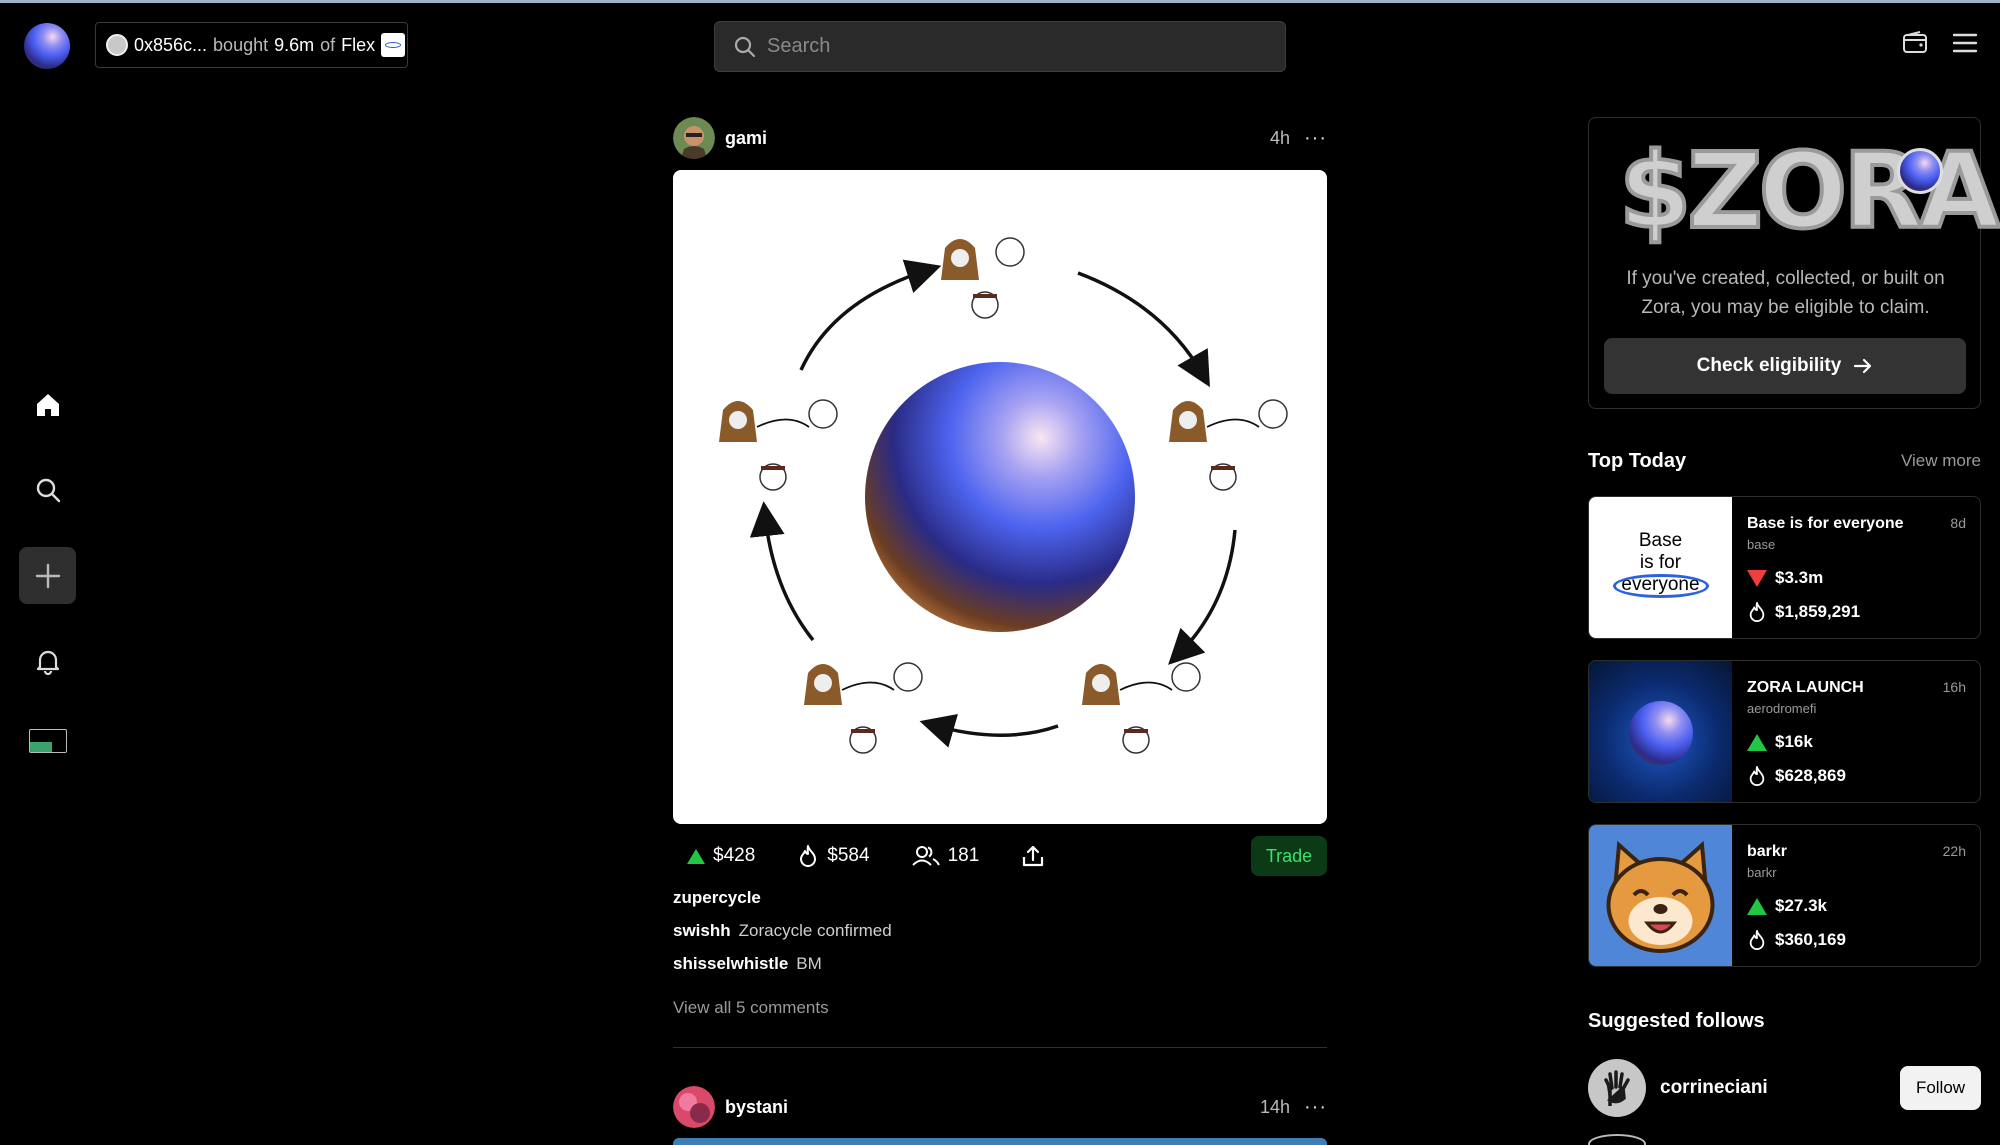 This screenshot has width=2000, height=1145. Describe the element at coordinates (1637, 461) in the screenshot. I see `top-today-title: Top Today` at that location.